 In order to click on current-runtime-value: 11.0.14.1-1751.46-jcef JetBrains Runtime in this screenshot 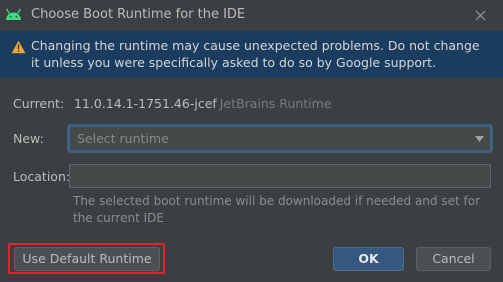, I will do `click(203, 103)`.